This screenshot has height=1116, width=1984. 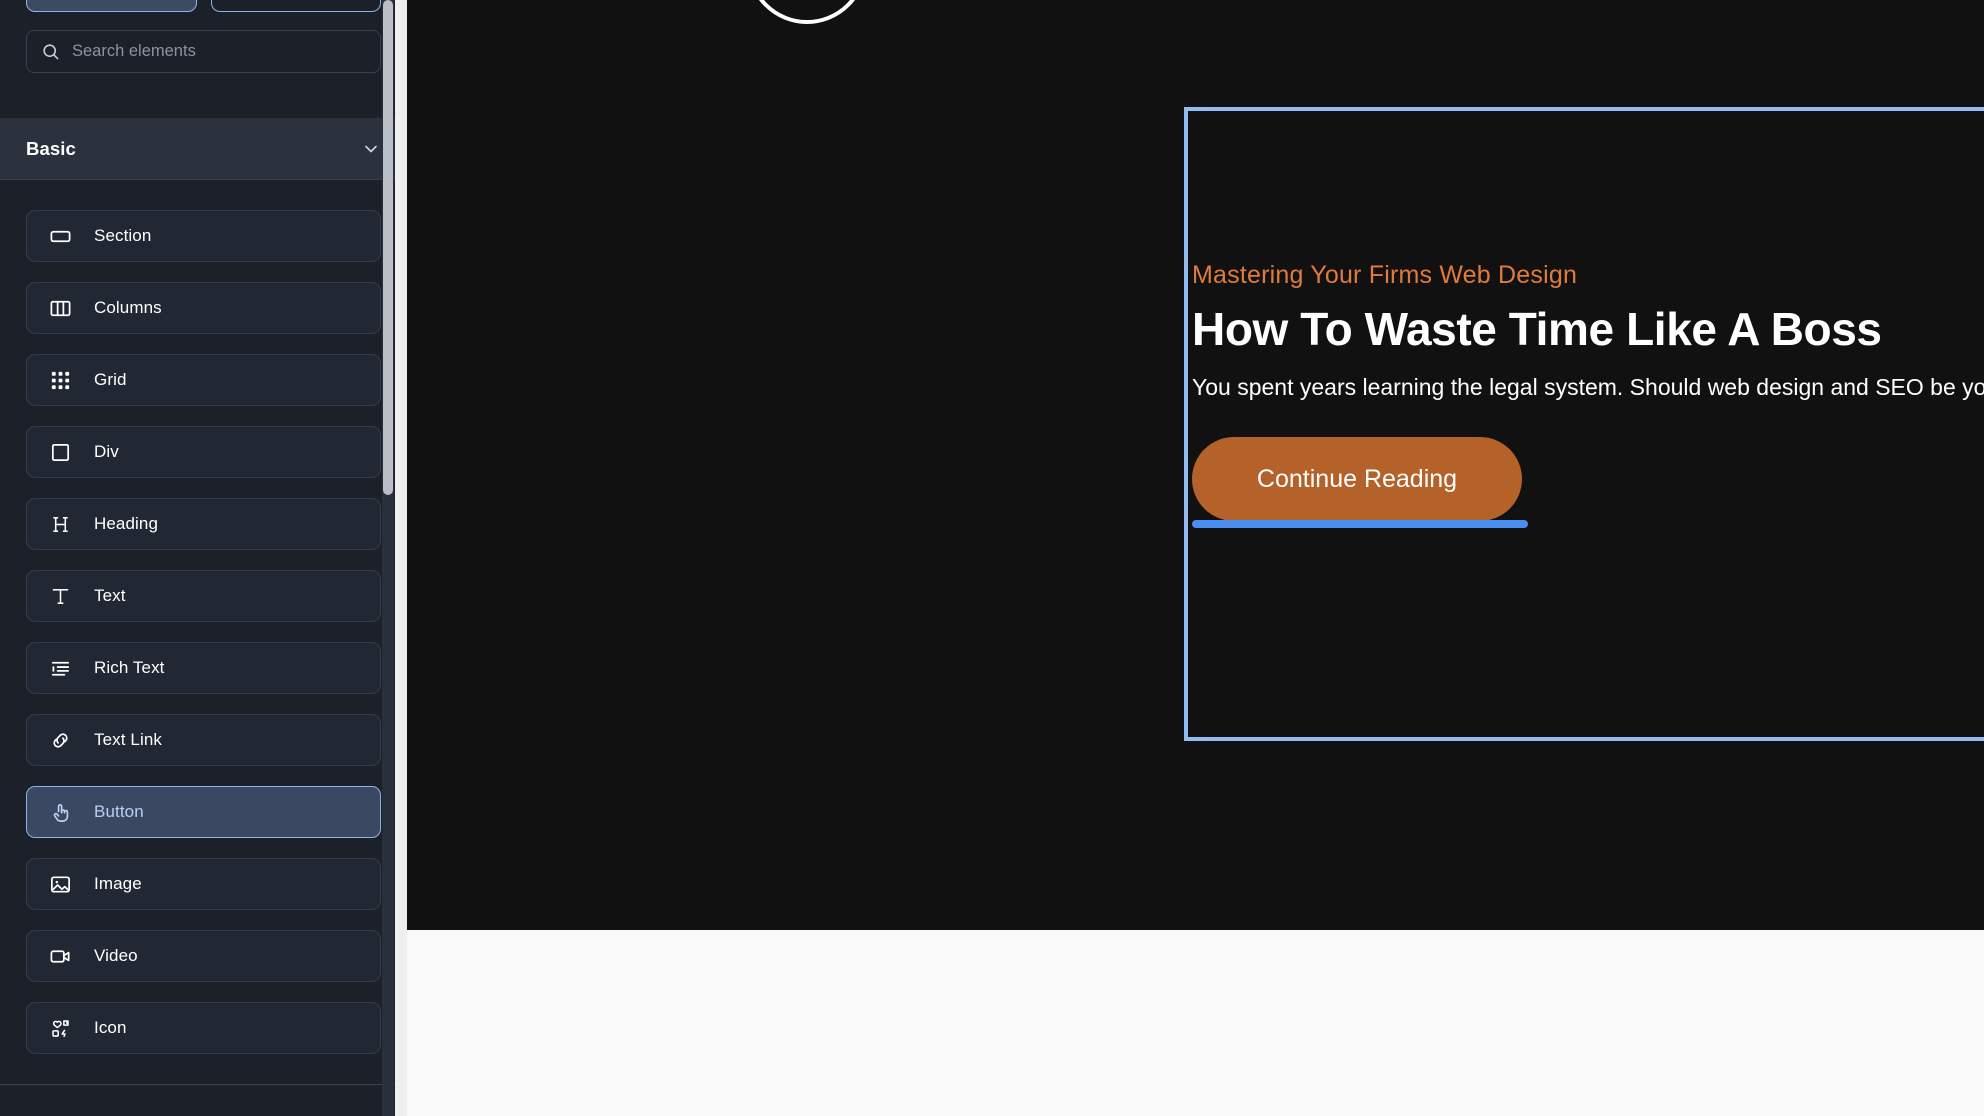 What do you see at coordinates (203, 956) in the screenshot?
I see `element-item-video: Video` at bounding box center [203, 956].